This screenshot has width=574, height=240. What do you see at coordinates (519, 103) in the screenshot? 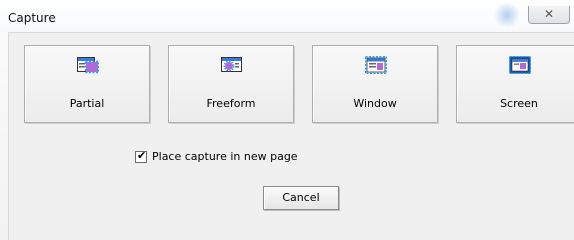
I see `screen-label: Screen` at bounding box center [519, 103].